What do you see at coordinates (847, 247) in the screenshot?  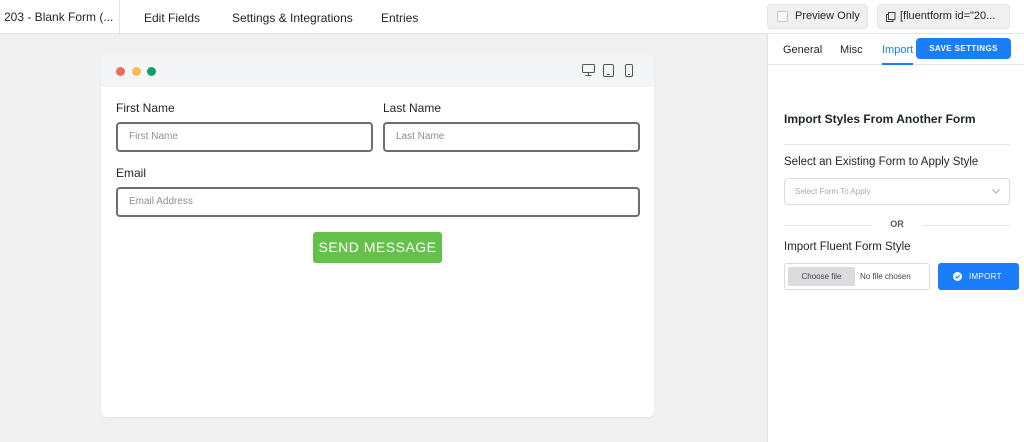 I see `import-file-label: Import Fluent Form Style` at bounding box center [847, 247].